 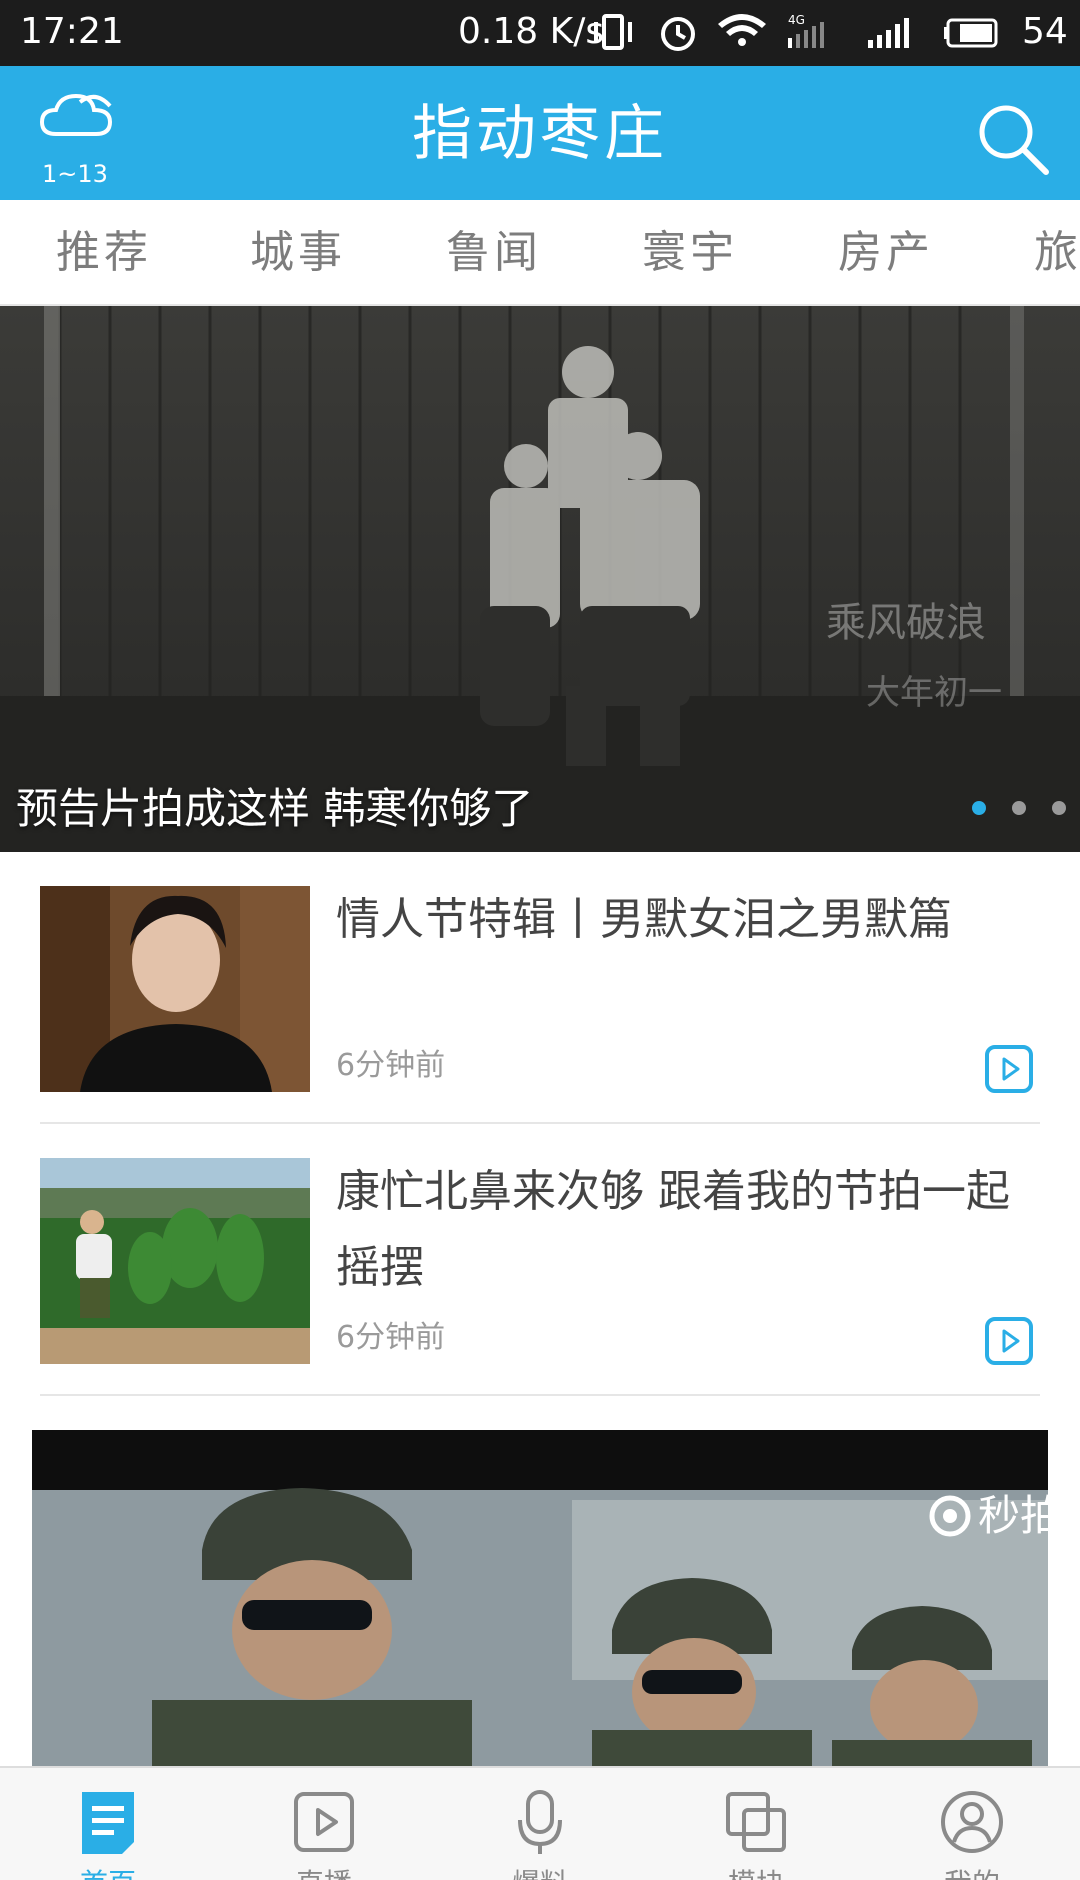 I want to click on home-doc-icon, so click(x=108, y=1823).